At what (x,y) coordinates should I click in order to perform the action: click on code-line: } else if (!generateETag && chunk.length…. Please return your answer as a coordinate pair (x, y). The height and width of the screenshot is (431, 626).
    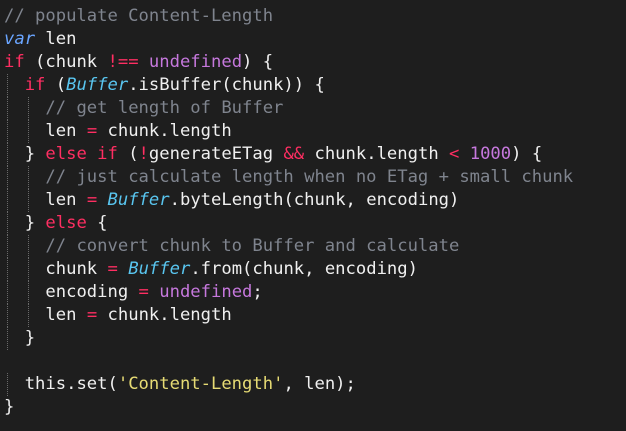
    Looking at the image, I should click on (315, 154).